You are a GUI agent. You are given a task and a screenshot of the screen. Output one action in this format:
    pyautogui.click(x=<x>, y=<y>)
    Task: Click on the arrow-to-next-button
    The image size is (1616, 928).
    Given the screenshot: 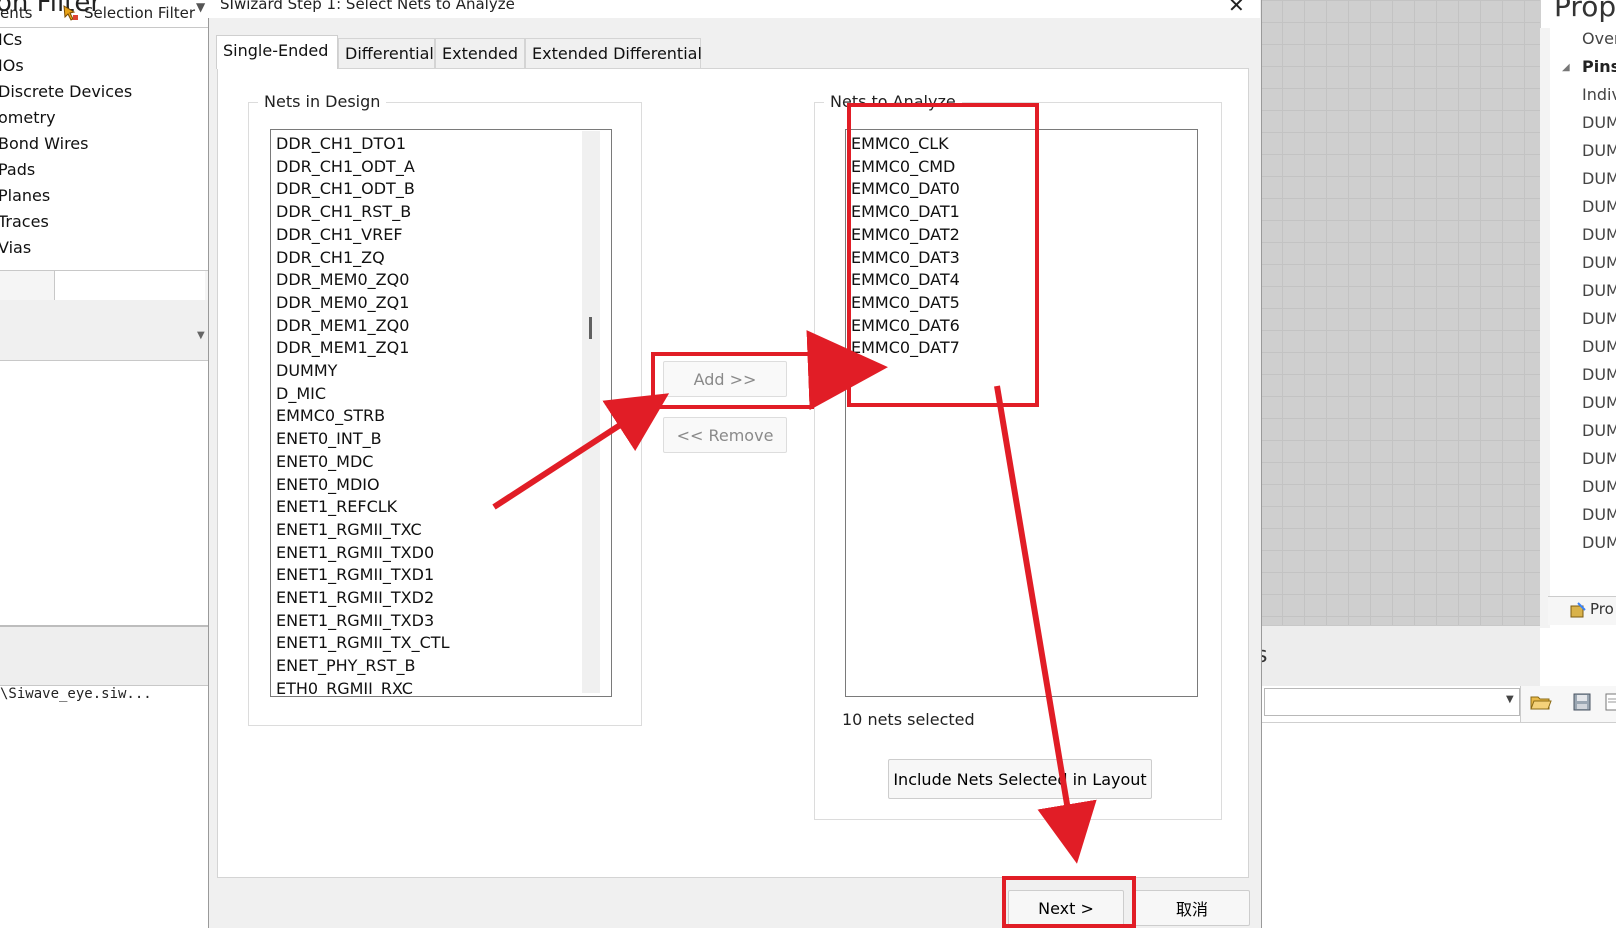 What is the action you would take?
    pyautogui.click(x=1045, y=624)
    